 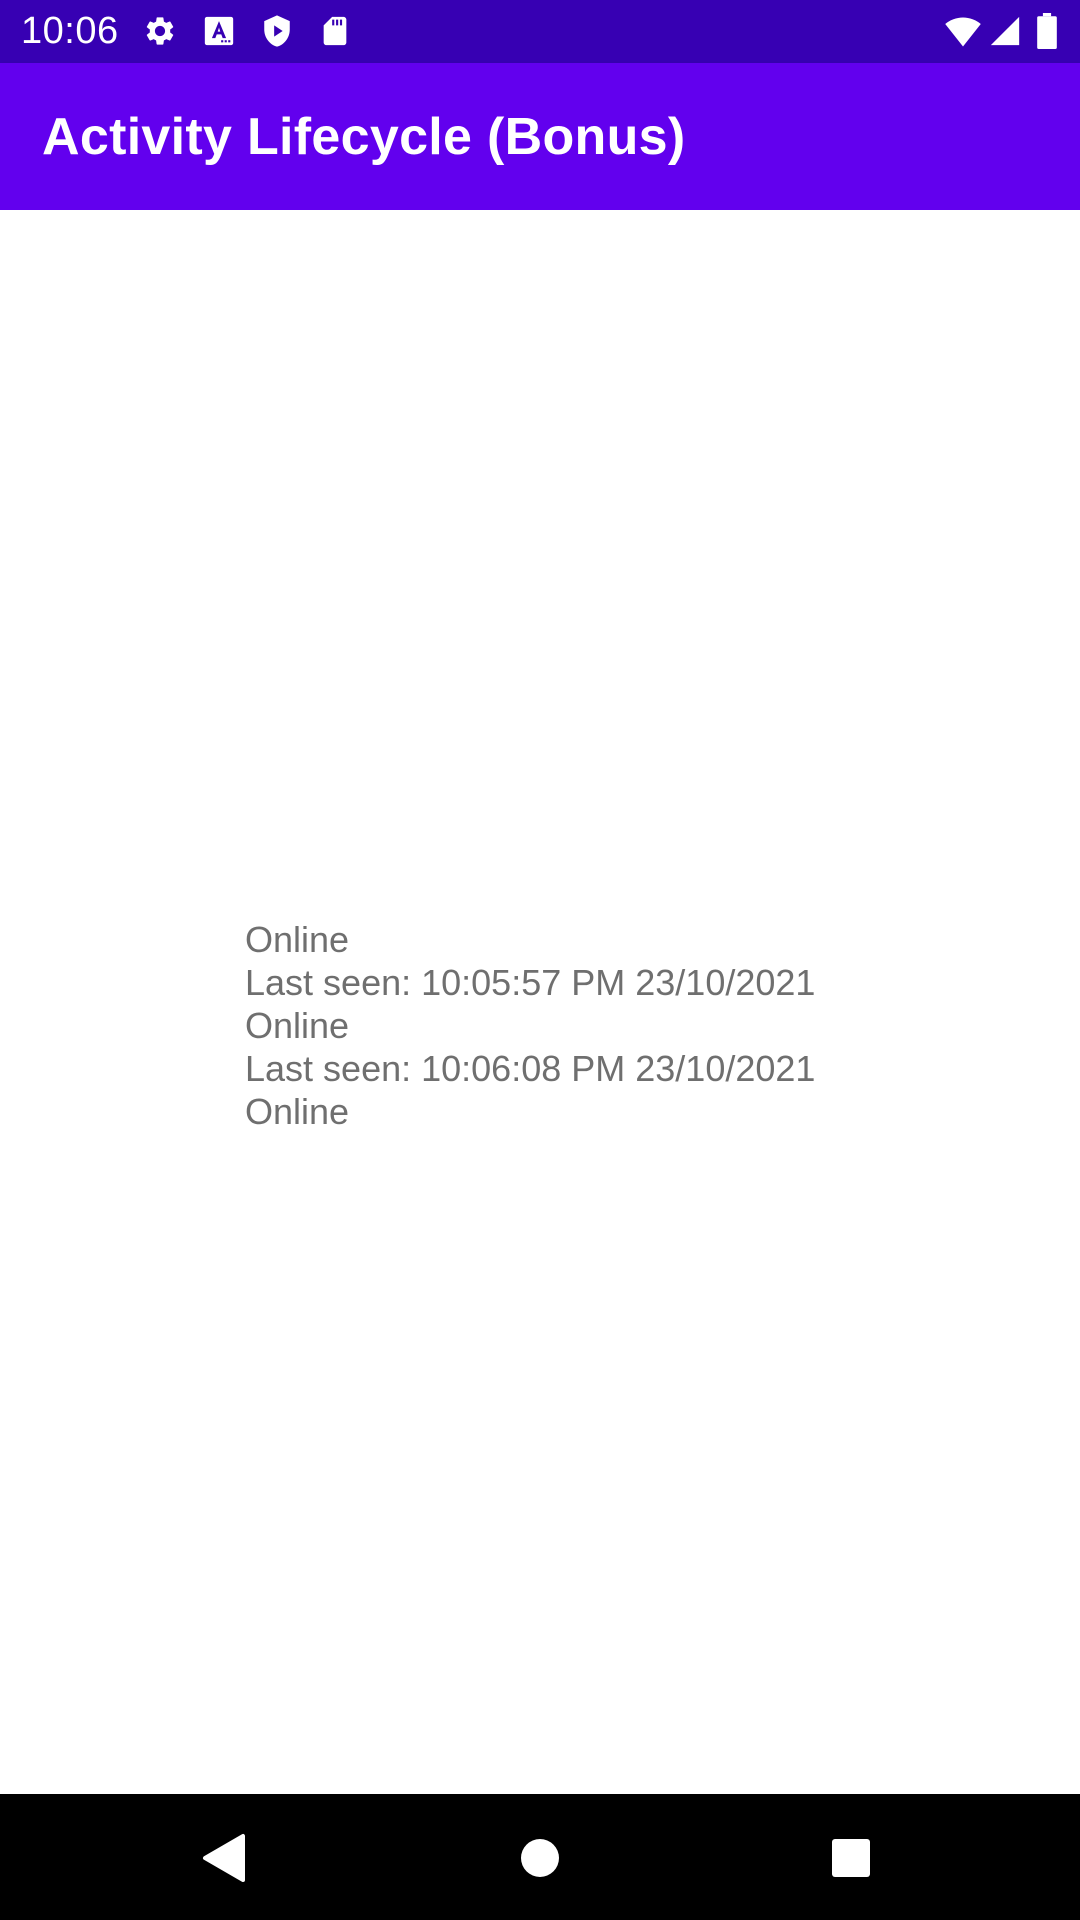 What do you see at coordinates (160, 31) in the screenshot?
I see `gear-icon` at bounding box center [160, 31].